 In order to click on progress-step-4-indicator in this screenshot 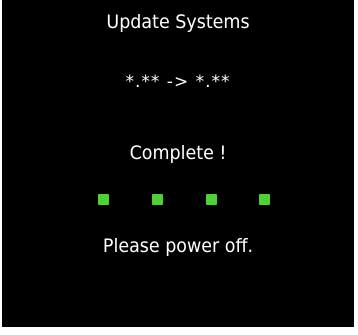, I will do `click(264, 199)`.